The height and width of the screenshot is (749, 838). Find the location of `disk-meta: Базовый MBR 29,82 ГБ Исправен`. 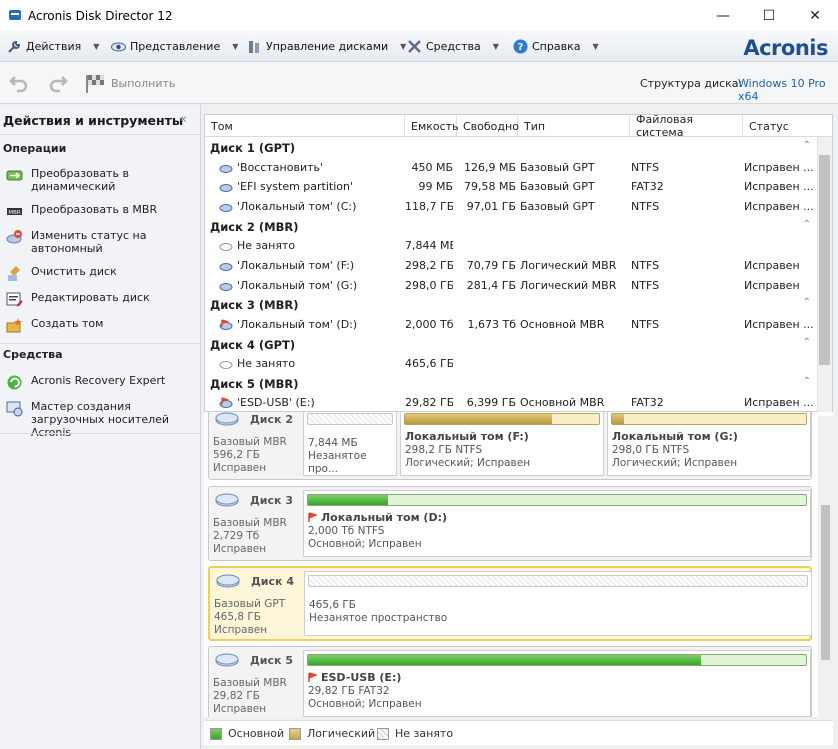

disk-meta: Базовый MBR 29,82 ГБ Исправен is located at coordinates (250, 696).